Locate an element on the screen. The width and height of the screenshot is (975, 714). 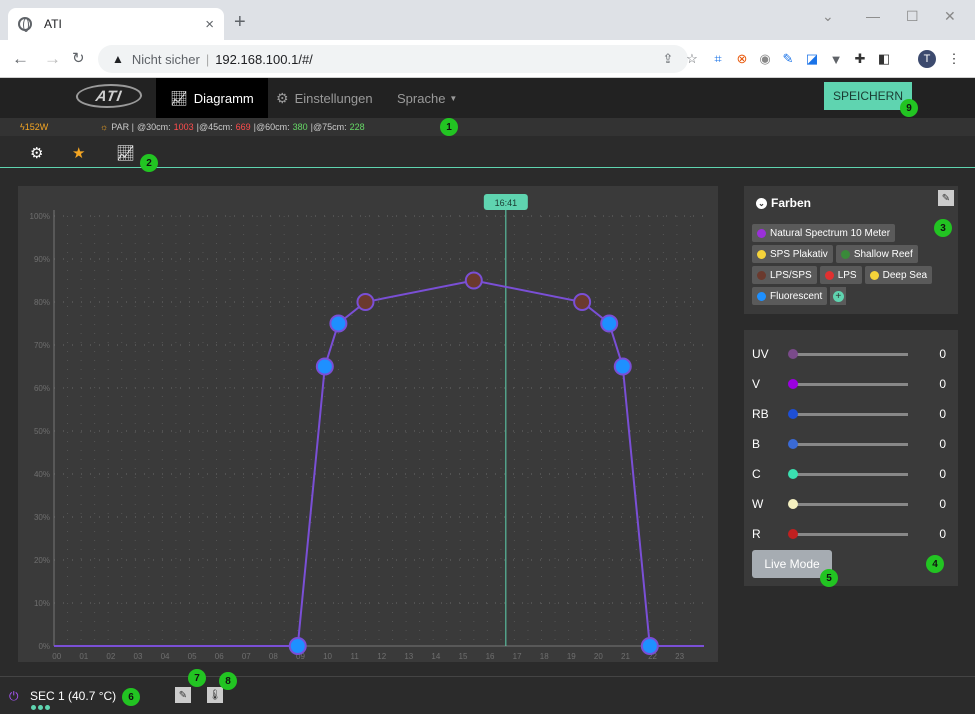
channel-row-c: C 0 is located at coordinates (851, 474).